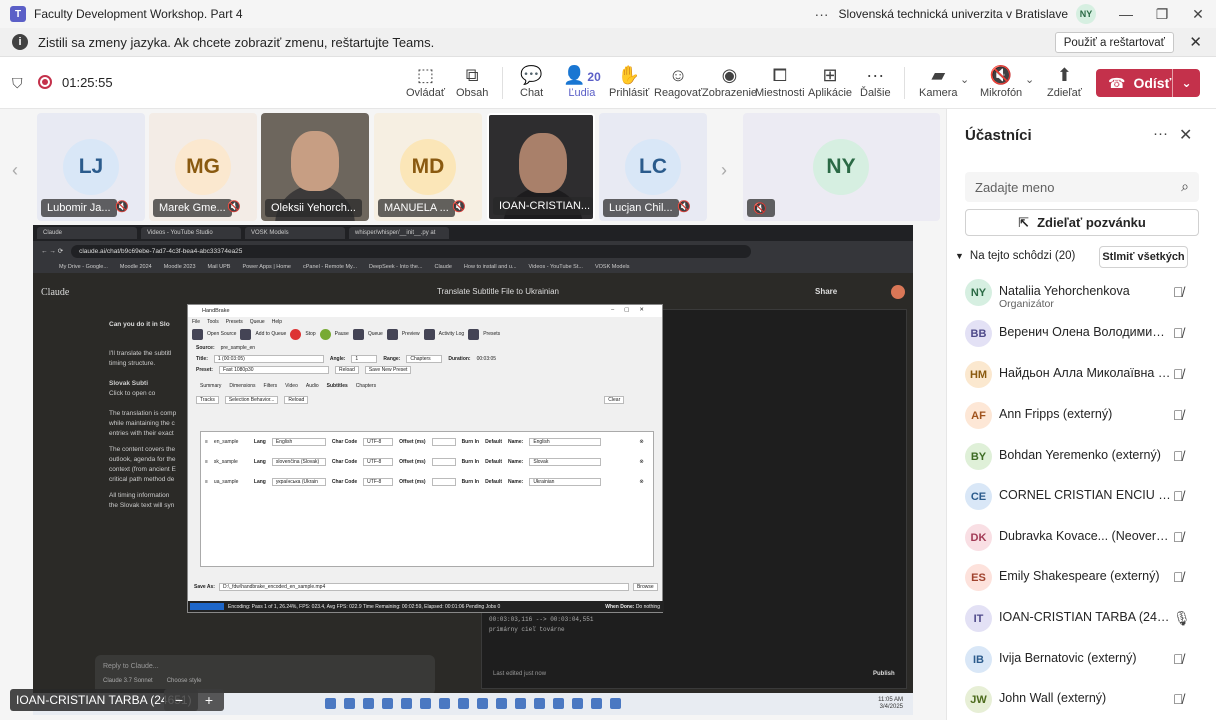  Describe the element at coordinates (128, 681) in the screenshot. I see `model-selector: Claude 3.7 Sonnet` at that location.